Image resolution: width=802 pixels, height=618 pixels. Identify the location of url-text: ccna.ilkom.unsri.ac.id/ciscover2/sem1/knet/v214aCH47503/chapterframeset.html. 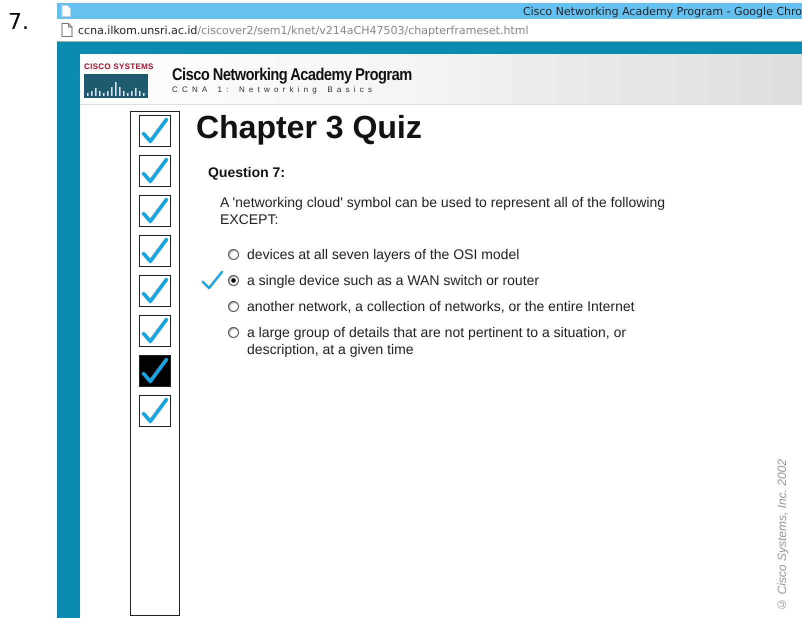
(303, 30).